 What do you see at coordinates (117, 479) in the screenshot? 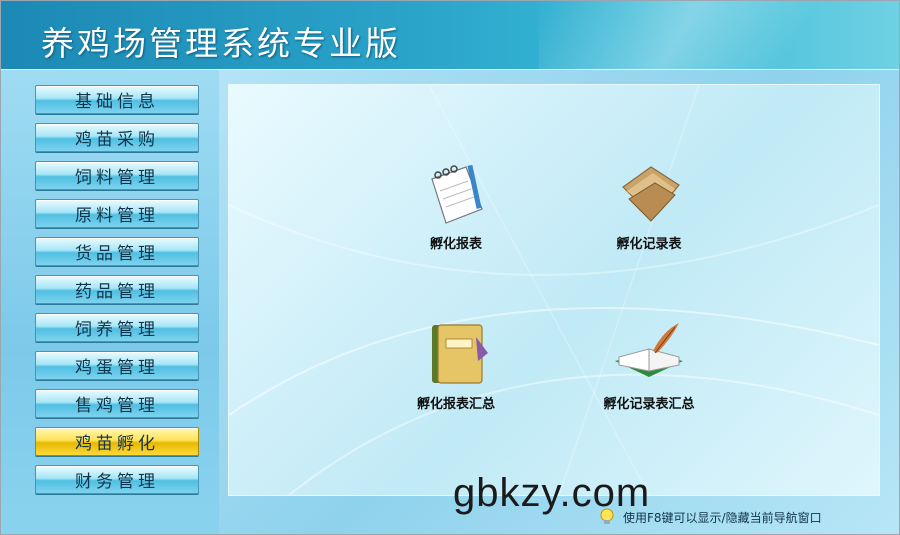
I see `sidebar-item-finance-management: 财务管理` at bounding box center [117, 479].